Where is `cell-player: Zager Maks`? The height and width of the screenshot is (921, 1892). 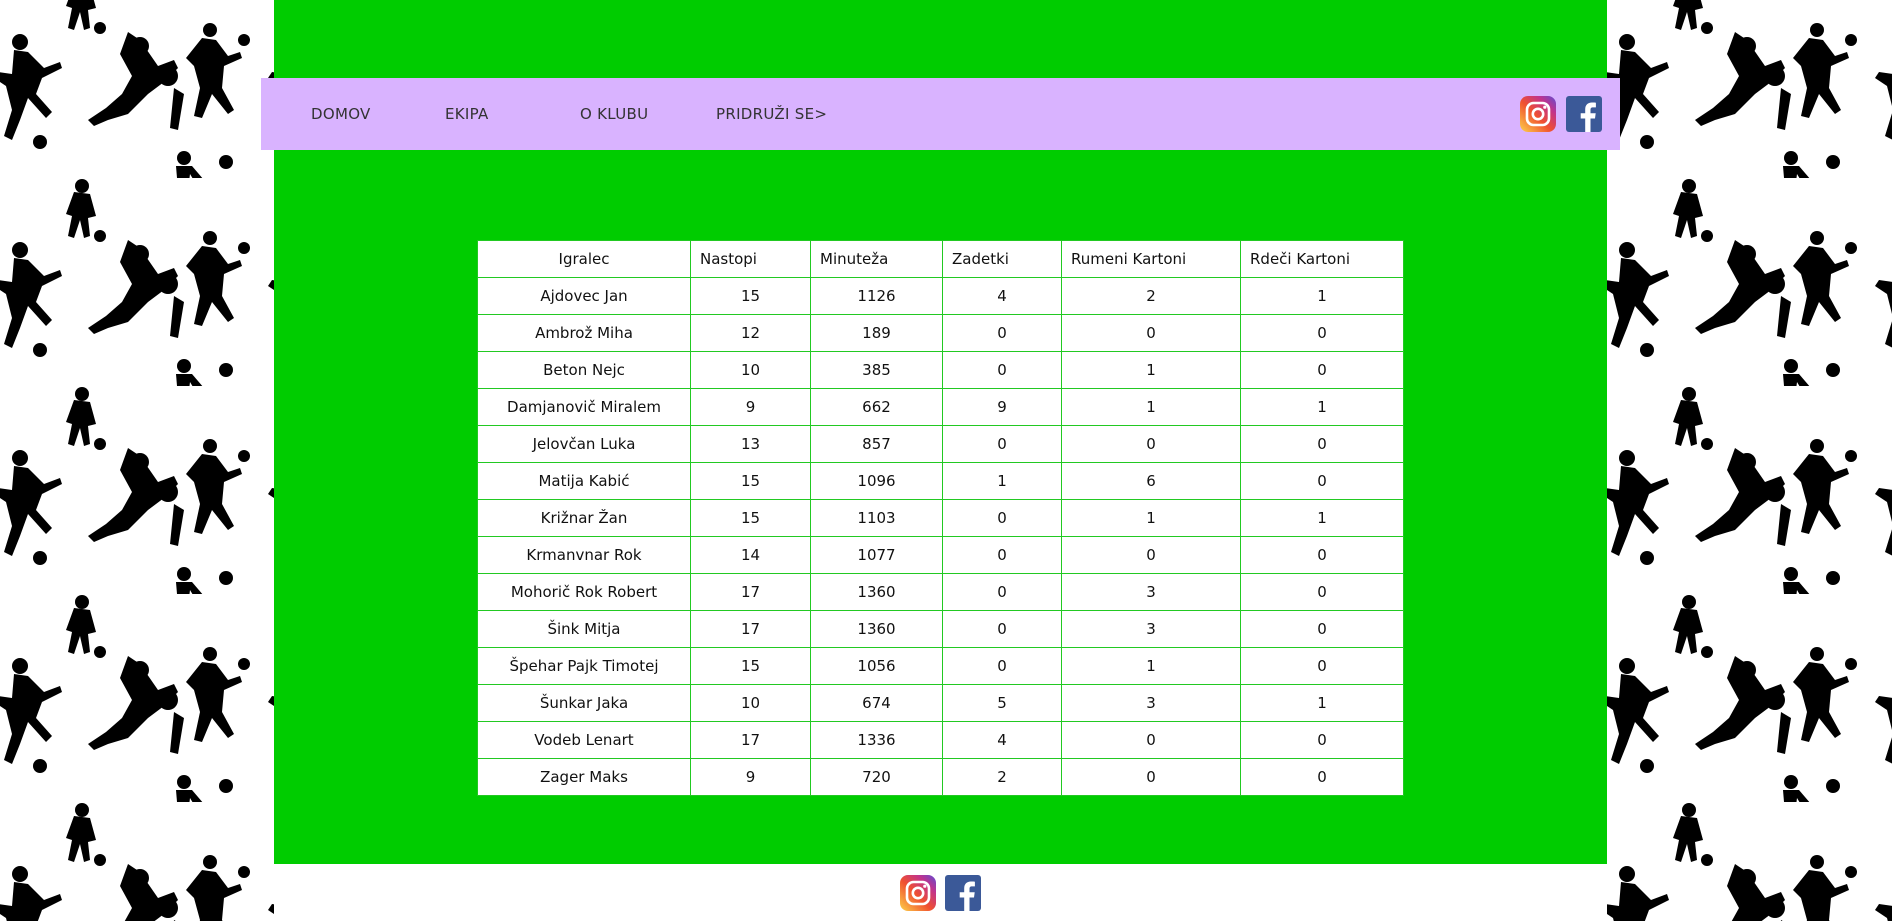 cell-player: Zager Maks is located at coordinates (584, 777).